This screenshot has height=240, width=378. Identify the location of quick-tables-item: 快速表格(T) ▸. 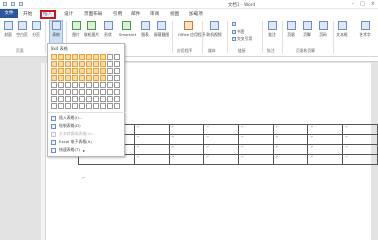
(68, 150).